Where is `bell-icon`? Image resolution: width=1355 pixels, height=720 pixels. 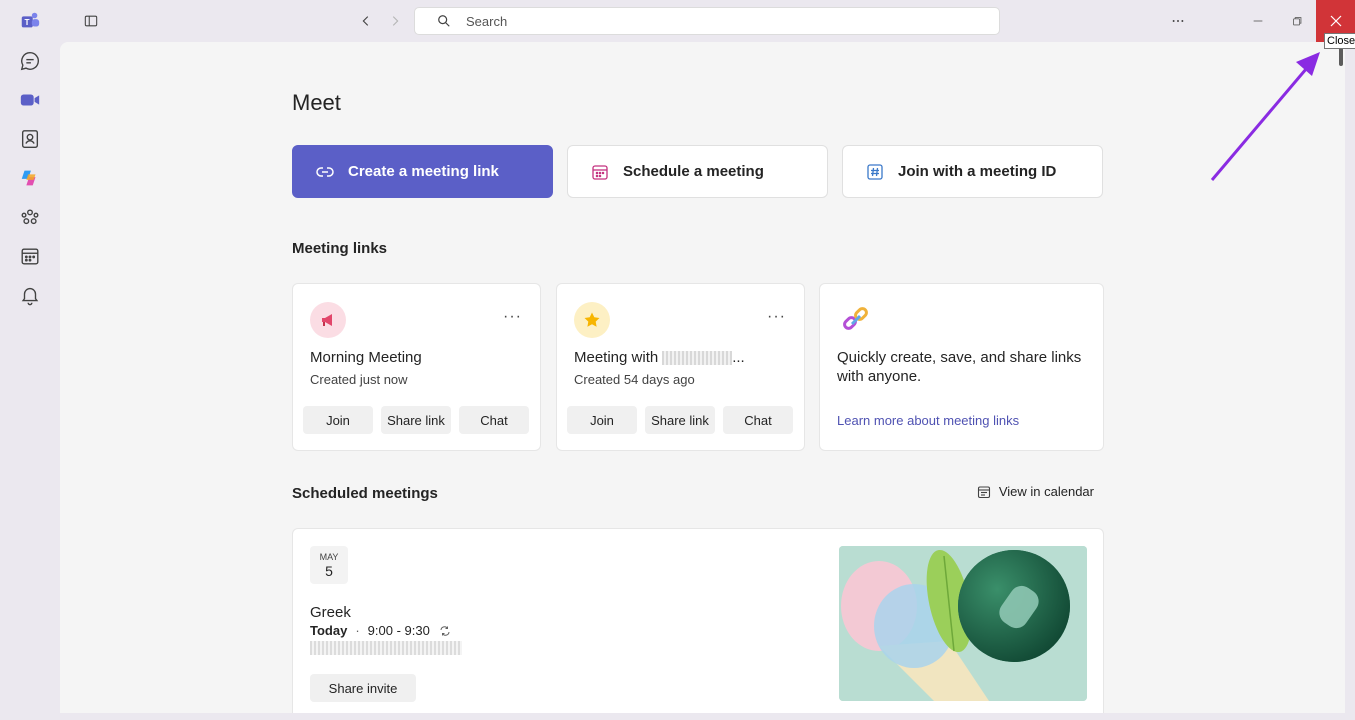
bell-icon is located at coordinates (30, 295).